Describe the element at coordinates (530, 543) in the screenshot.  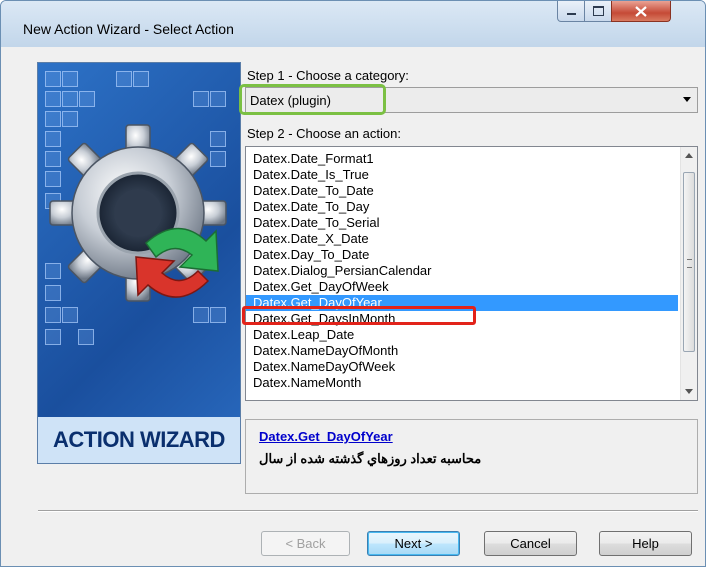
I see `cancel-button: Cancel` at that location.